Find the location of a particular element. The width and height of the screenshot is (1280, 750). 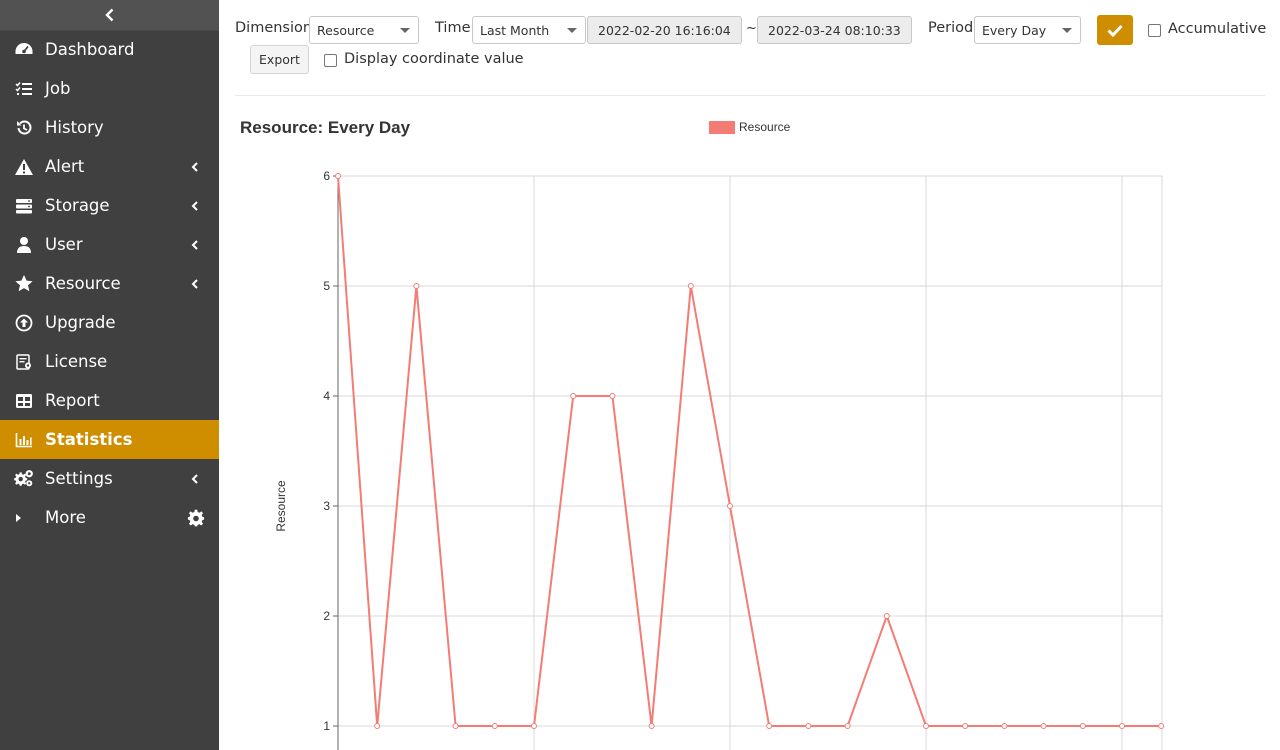

y-tick-label: 1 is located at coordinates (326, 726).